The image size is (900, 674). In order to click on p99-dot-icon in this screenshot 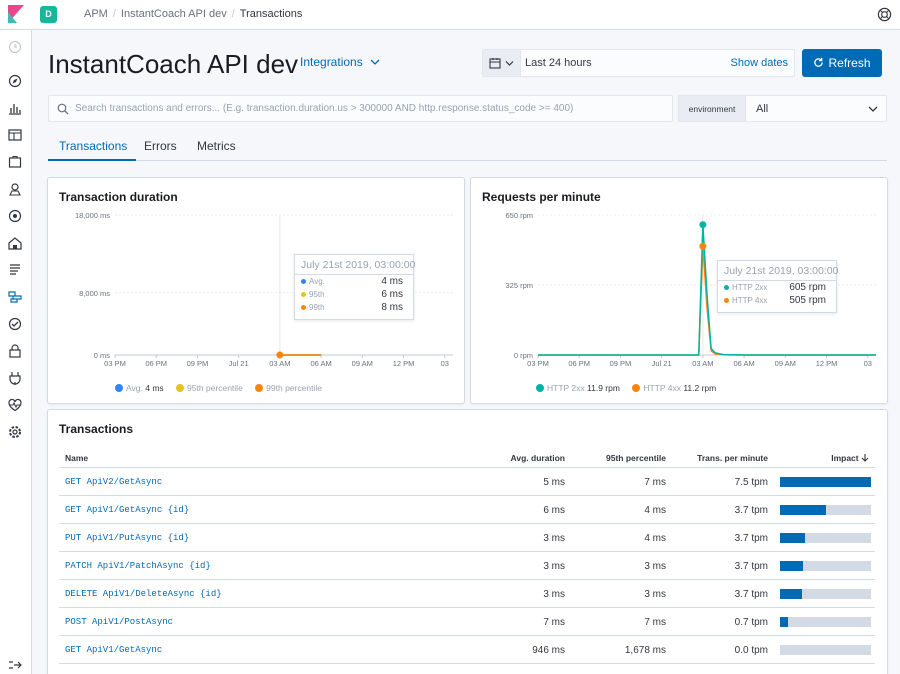, I will do `click(259, 388)`.